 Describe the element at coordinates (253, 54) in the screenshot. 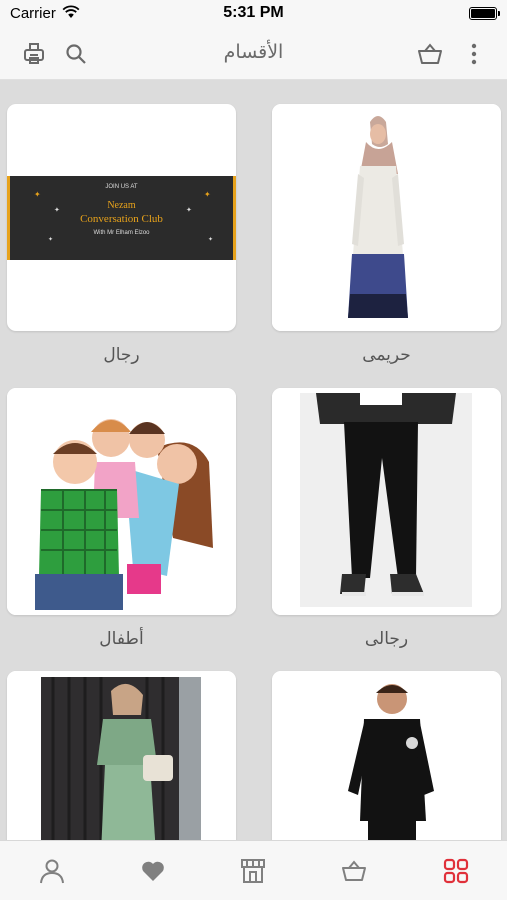

I see `navigation-bar: الأقسام` at that location.